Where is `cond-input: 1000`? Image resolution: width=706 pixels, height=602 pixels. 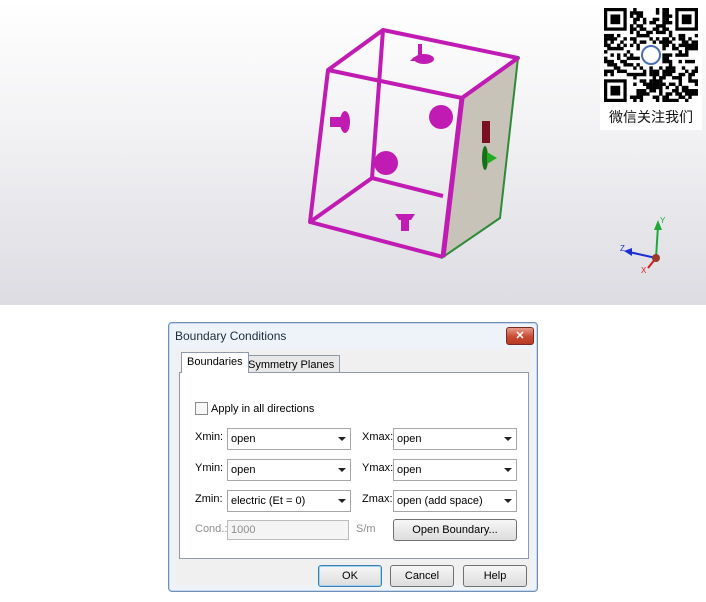
cond-input: 1000 is located at coordinates (288, 530).